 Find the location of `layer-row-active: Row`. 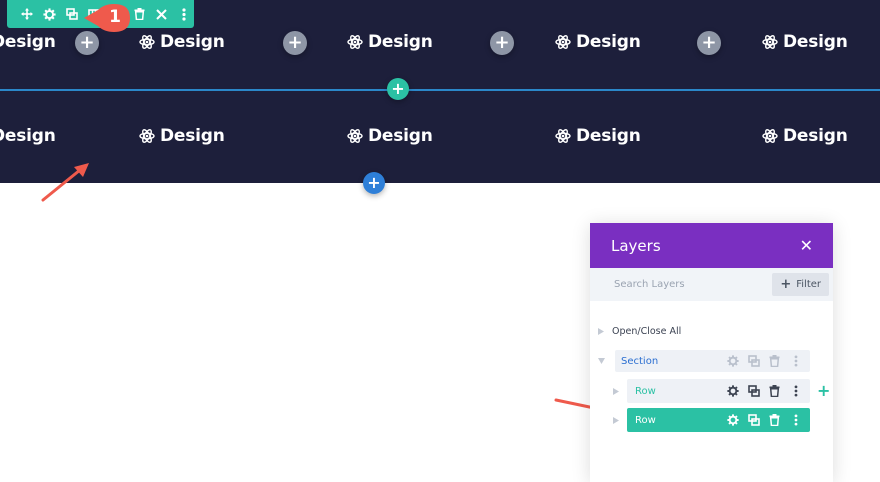

layer-row-active: Row is located at coordinates (718, 420).